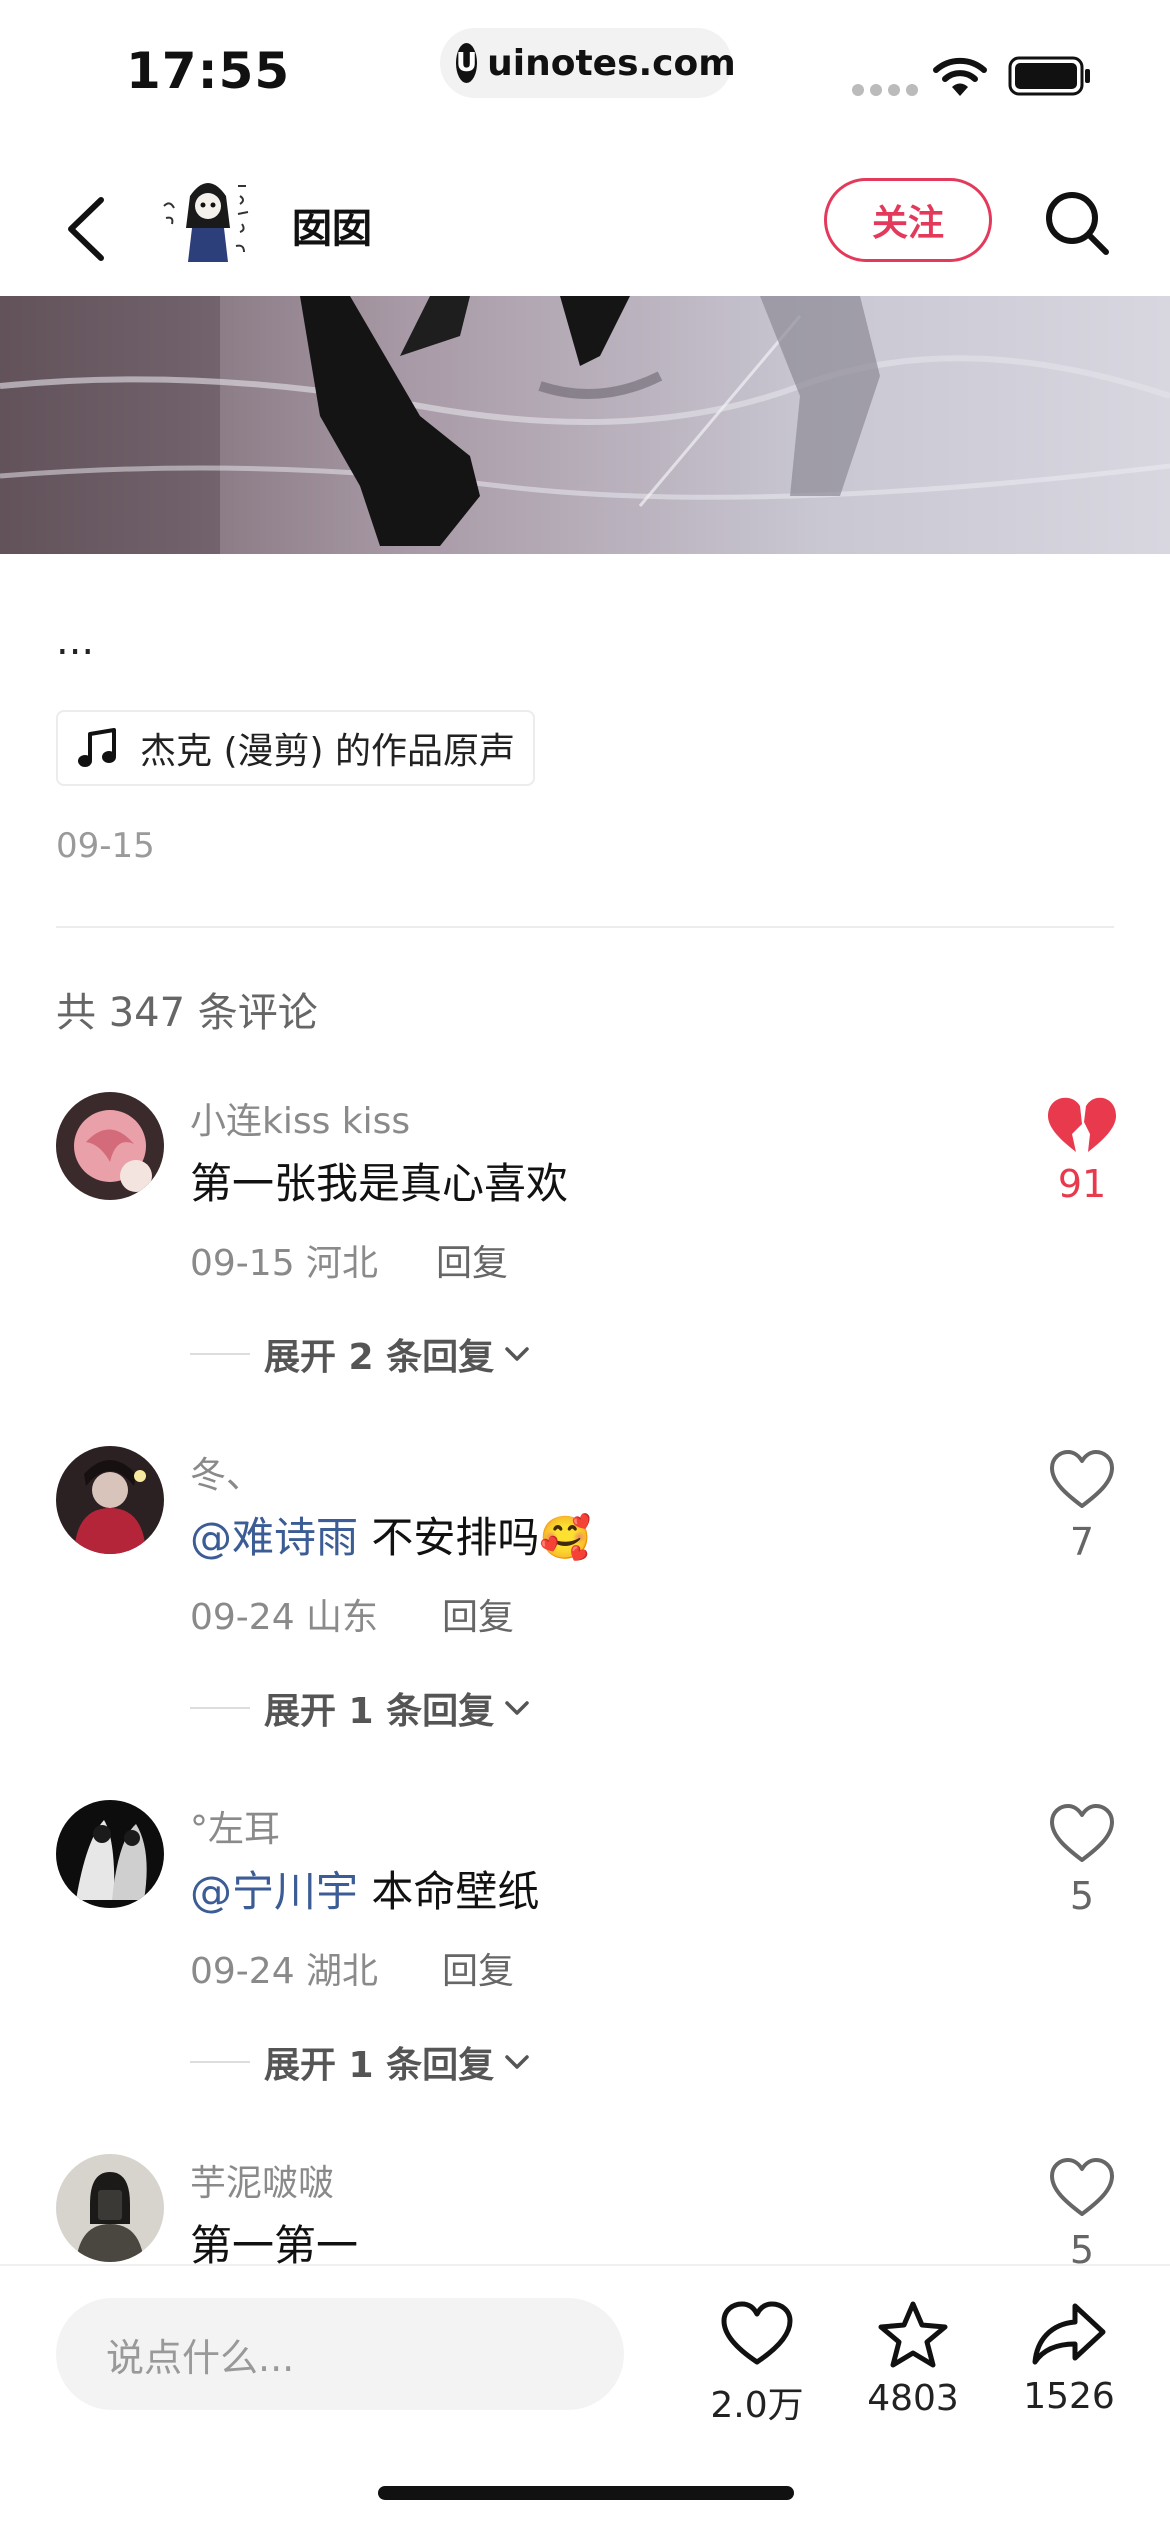  I want to click on commenter-name: 芋泥啵啵, so click(262, 2180).